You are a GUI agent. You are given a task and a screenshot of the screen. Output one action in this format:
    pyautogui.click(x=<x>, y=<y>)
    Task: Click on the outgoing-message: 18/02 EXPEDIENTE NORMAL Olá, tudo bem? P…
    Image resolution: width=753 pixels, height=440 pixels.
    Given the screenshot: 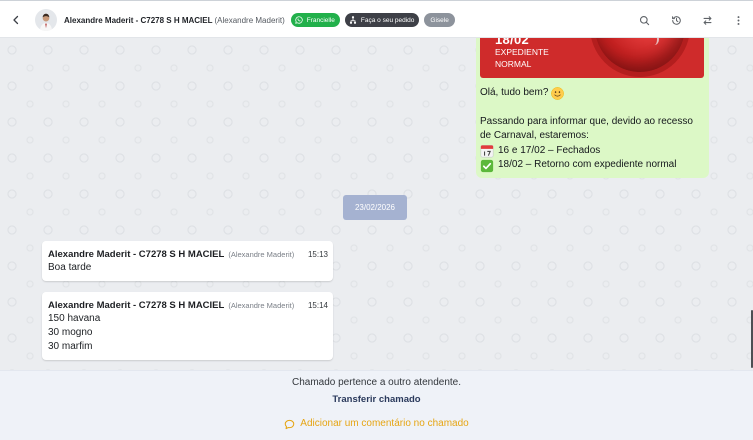 What is the action you would take?
    pyautogui.click(x=592, y=108)
    